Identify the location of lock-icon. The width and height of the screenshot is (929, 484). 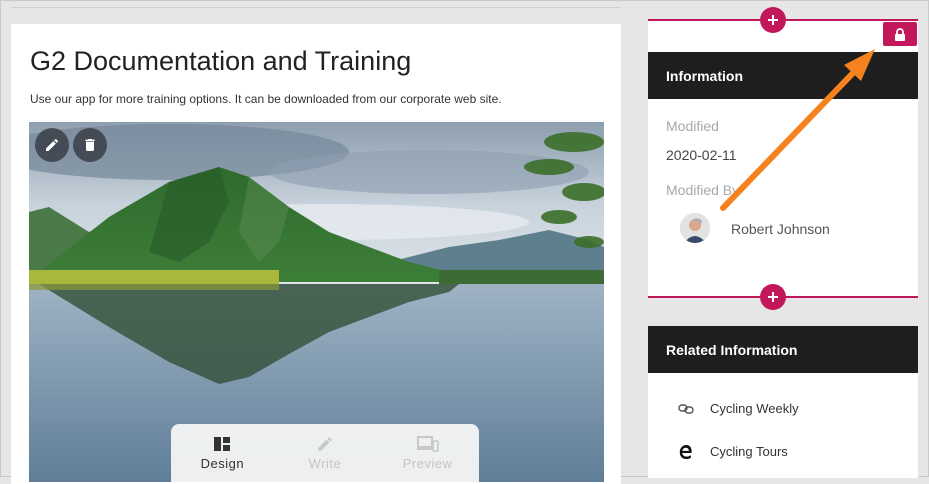
(900, 34).